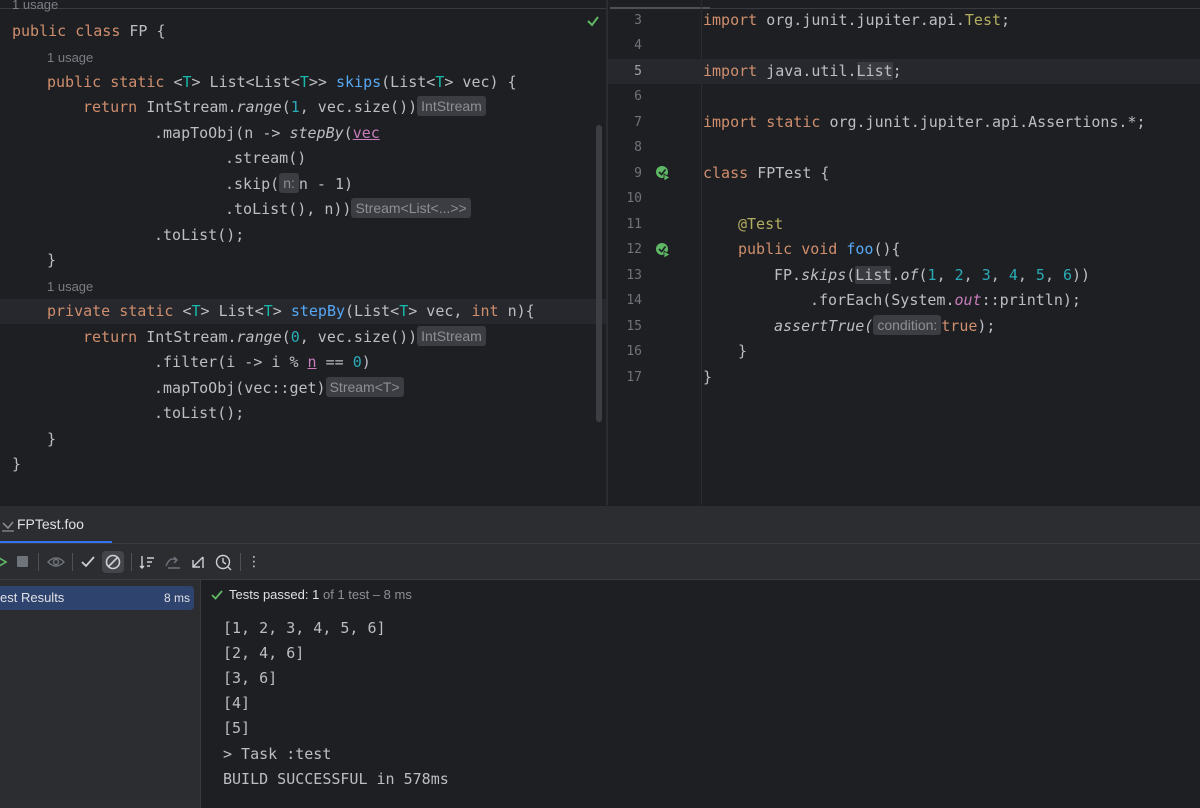 This screenshot has width=1200, height=808. I want to click on line-number: 16, so click(634, 351).